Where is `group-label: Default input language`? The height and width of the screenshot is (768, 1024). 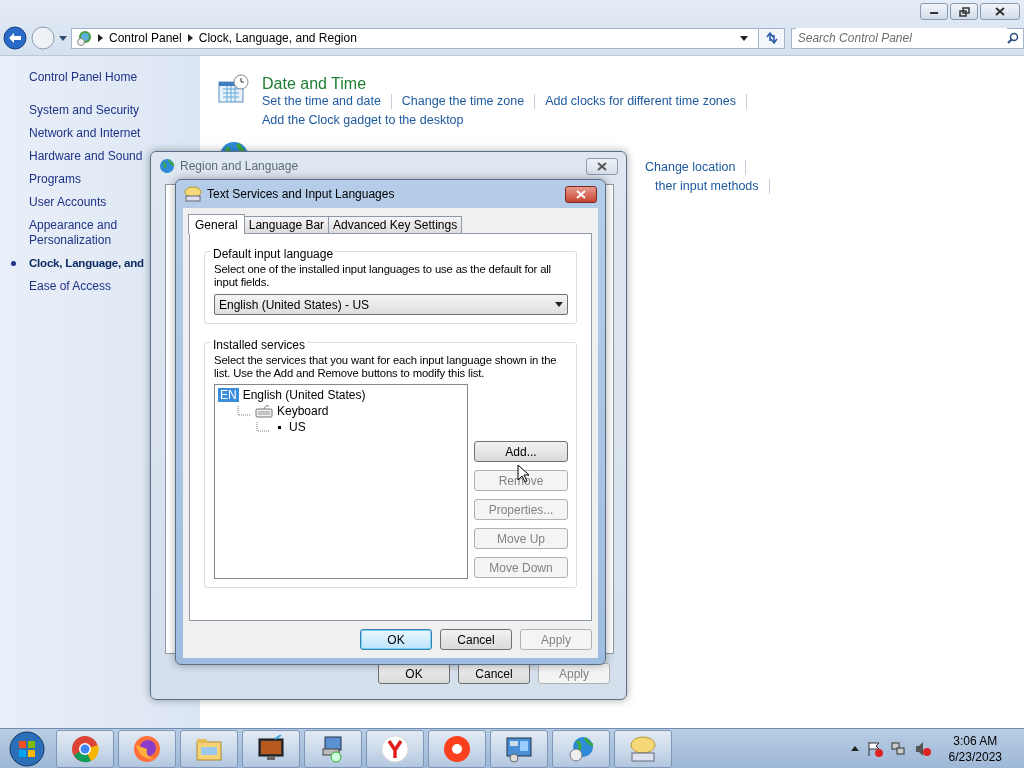 group-label: Default input language is located at coordinates (273, 254).